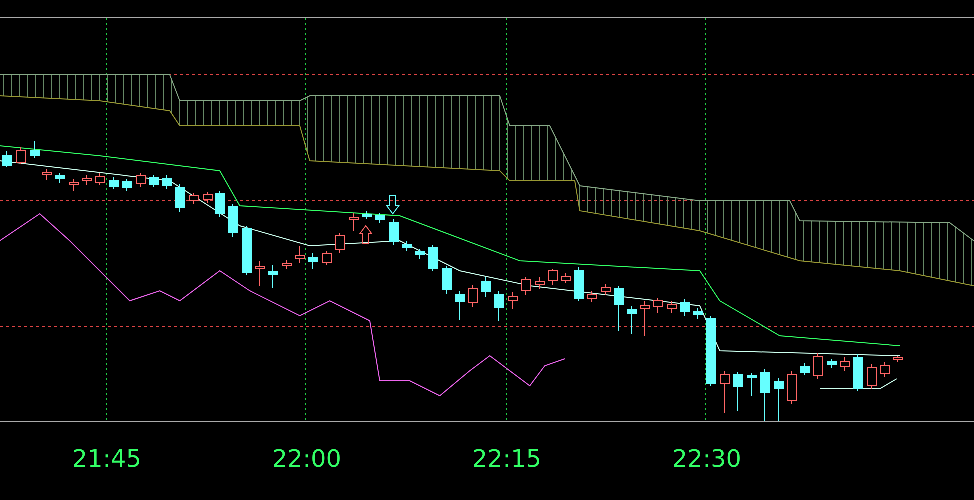 This screenshot has height=500, width=974. What do you see at coordinates (707, 459) in the screenshot?
I see `time-label: 22:30` at bounding box center [707, 459].